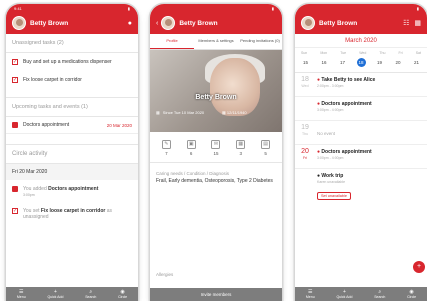  Describe the element at coordinates (73, 211) in the screenshot. I see `activity-subject: Fix loose carpet in corridor` at that location.